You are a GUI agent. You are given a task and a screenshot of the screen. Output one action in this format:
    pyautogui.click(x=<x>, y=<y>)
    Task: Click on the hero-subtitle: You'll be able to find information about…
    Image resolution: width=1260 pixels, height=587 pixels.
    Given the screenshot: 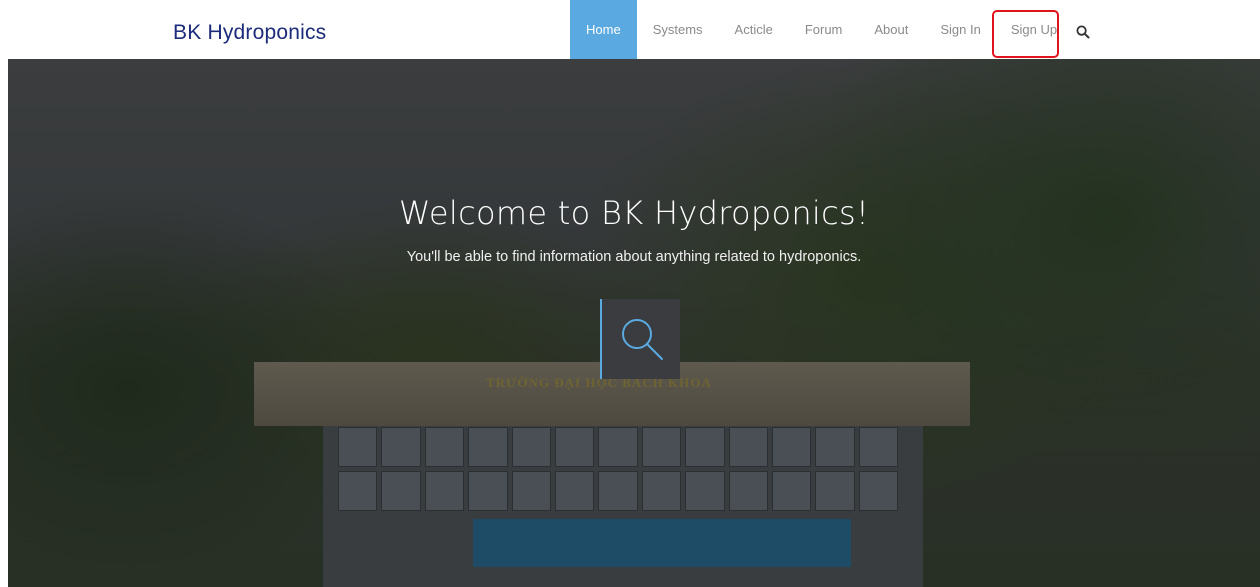 What is the action you would take?
    pyautogui.click(x=634, y=257)
    